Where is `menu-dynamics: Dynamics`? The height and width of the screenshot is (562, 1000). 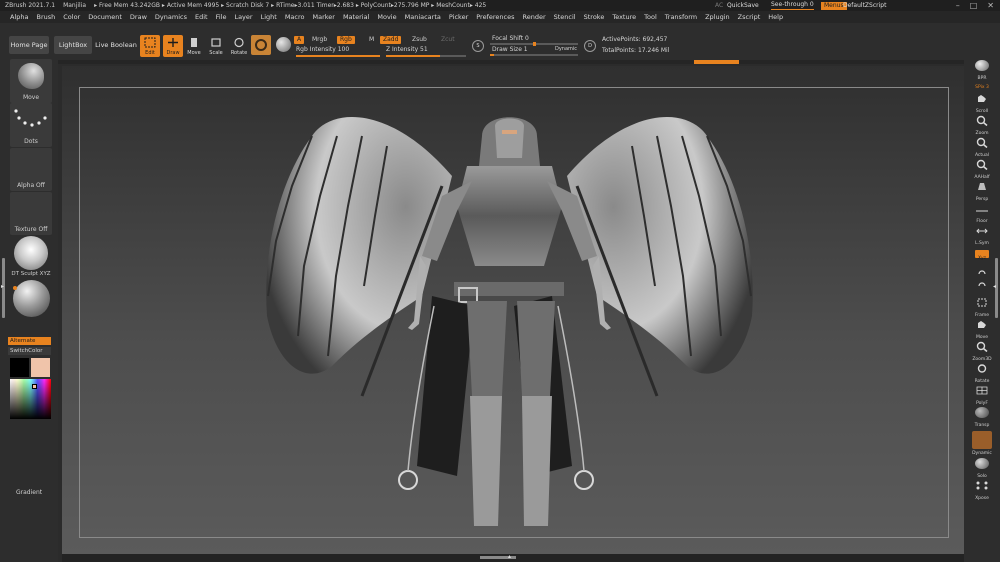
menu-dynamics: Dynamics is located at coordinates (171, 17).